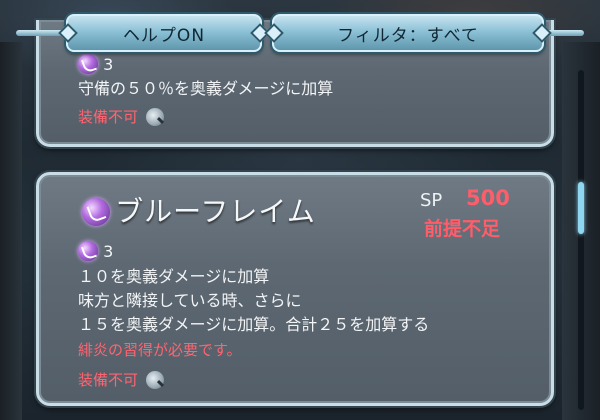 The width and height of the screenshot is (600, 420). Describe the element at coordinates (254, 324) in the screenshot. I see `skill-desc-2-line-3: １５を奥義ダメージに加算。合計２５を加算する` at that location.